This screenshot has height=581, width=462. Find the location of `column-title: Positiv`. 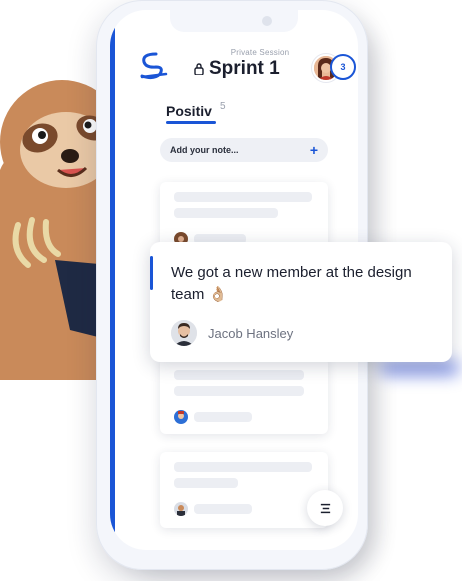

column-title: Positiv is located at coordinates (189, 111).